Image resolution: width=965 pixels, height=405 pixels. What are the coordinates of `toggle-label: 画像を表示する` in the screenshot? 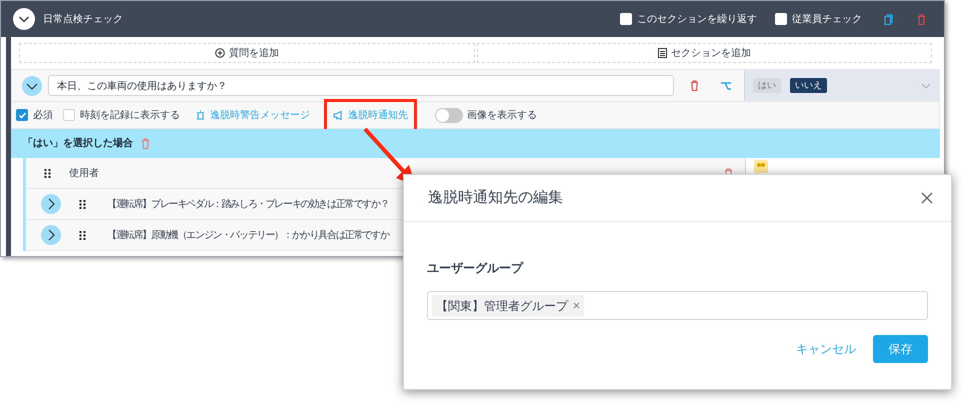 It's located at (502, 115).